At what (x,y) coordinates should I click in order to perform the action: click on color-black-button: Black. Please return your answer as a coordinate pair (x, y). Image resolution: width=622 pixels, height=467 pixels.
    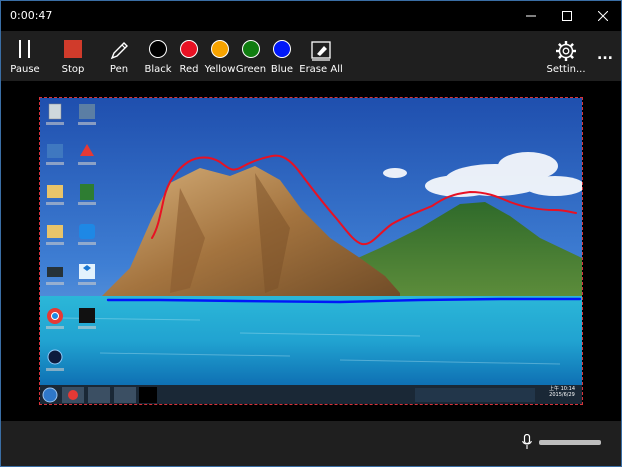
    Looking at the image, I should click on (158, 56).